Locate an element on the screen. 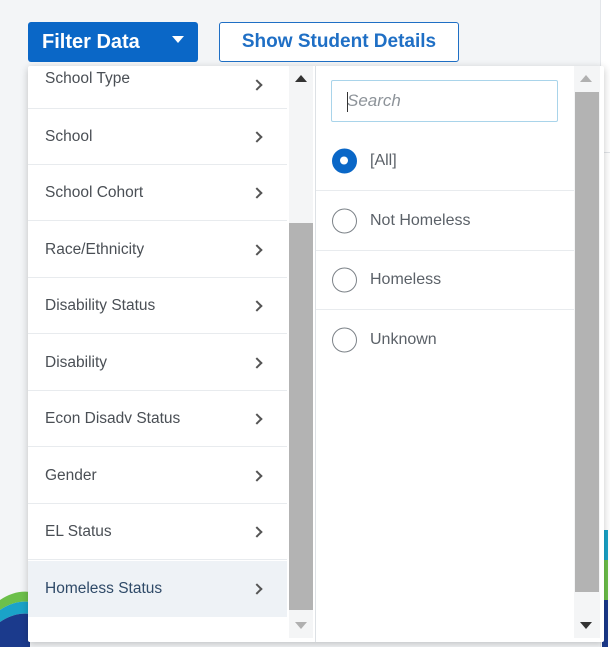  filter-data-button: Filter Data is located at coordinates (113, 42).